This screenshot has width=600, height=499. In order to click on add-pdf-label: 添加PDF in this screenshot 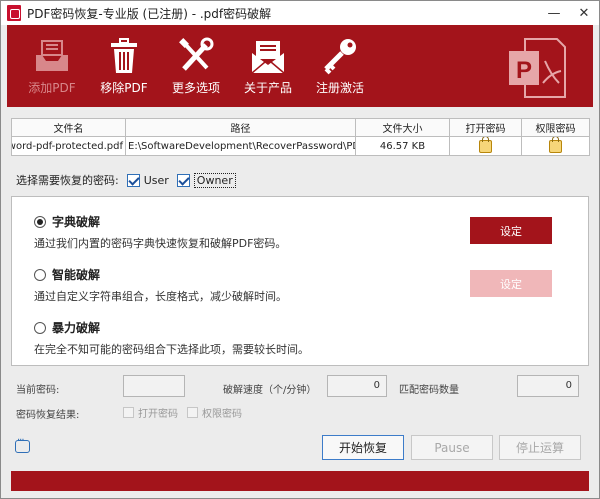, I will do `click(52, 88)`.